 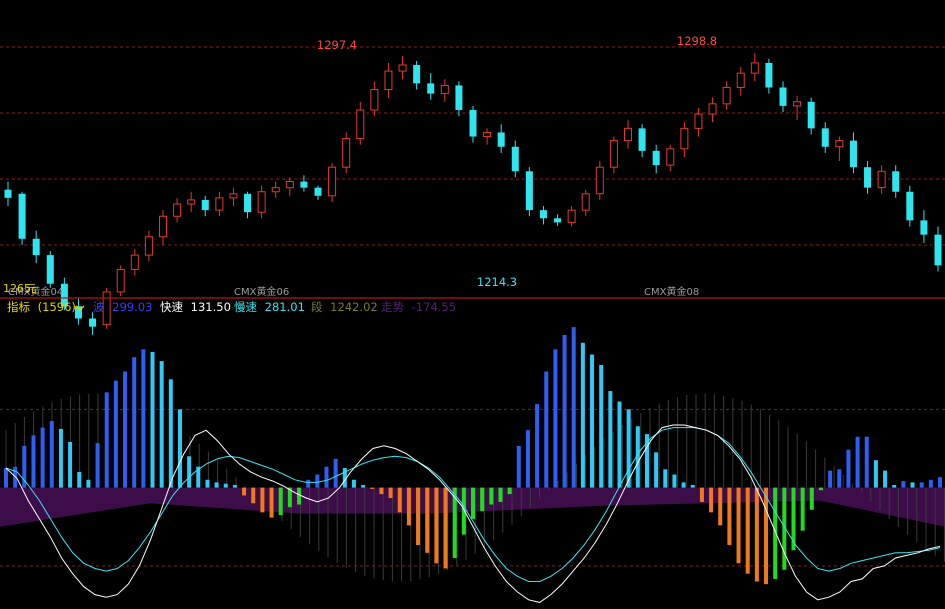 I want to click on svg-text: 段 1242.02, so click(x=344, y=307).